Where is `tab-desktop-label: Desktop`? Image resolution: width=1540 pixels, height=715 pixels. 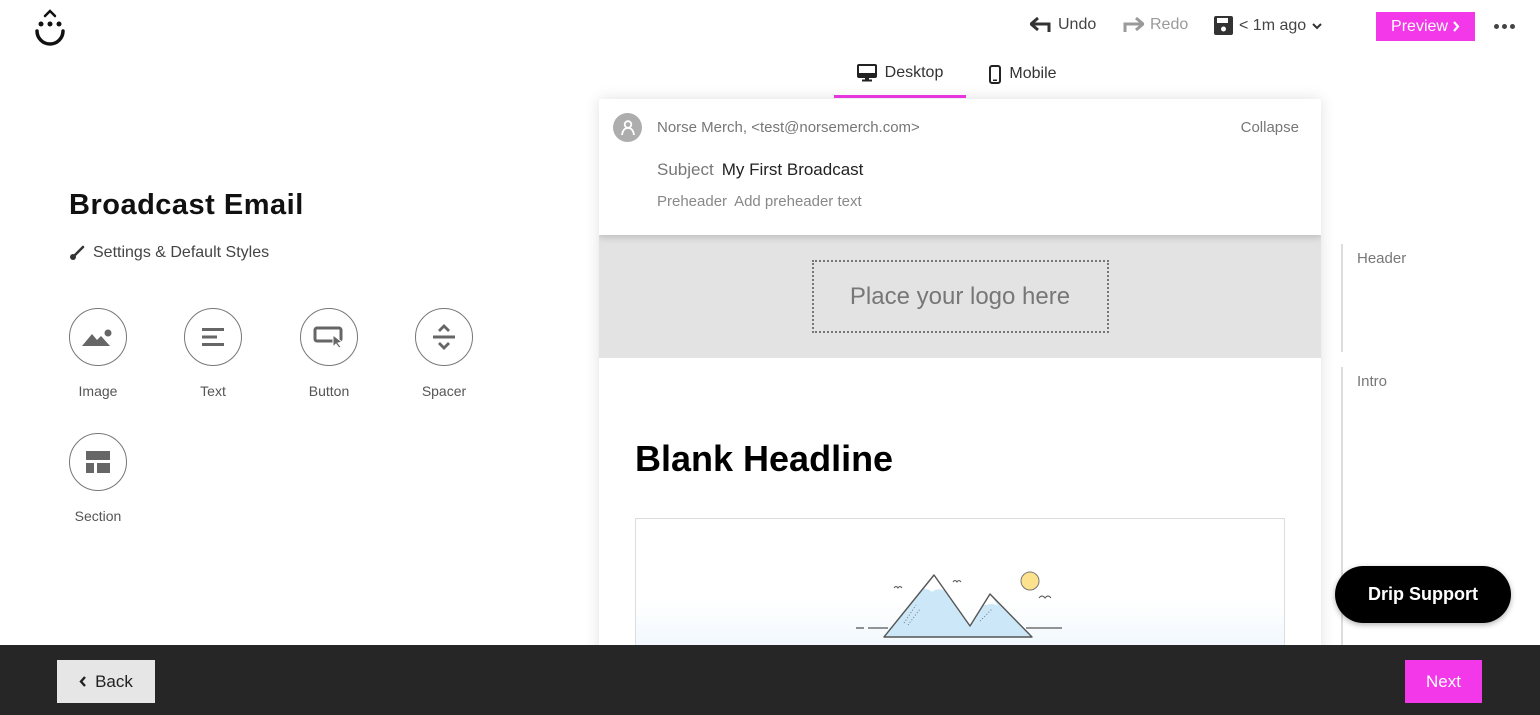 tab-desktop-label: Desktop is located at coordinates (914, 72).